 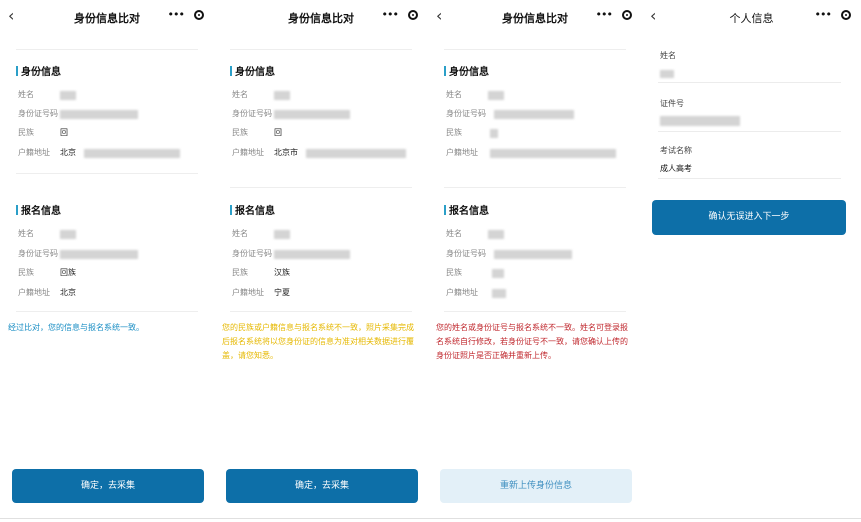 What do you see at coordinates (68, 272) in the screenshot?
I see `reg-ethnicity-value: 回族` at bounding box center [68, 272].